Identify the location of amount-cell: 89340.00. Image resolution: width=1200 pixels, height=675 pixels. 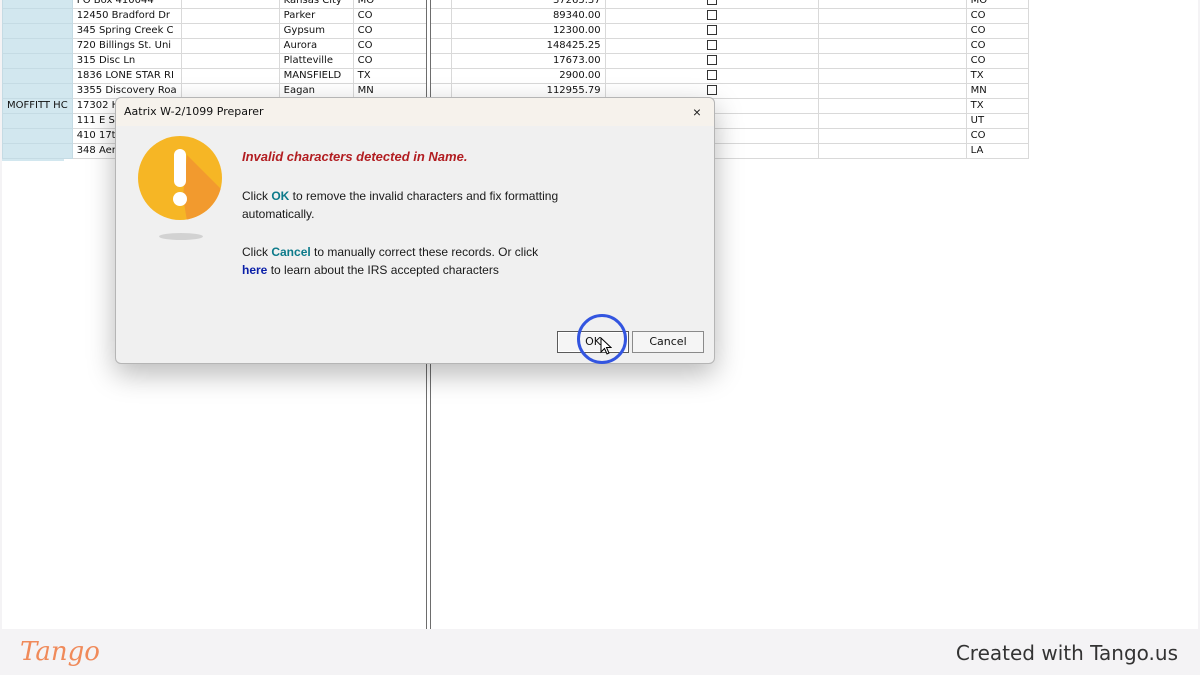
(528, 16).